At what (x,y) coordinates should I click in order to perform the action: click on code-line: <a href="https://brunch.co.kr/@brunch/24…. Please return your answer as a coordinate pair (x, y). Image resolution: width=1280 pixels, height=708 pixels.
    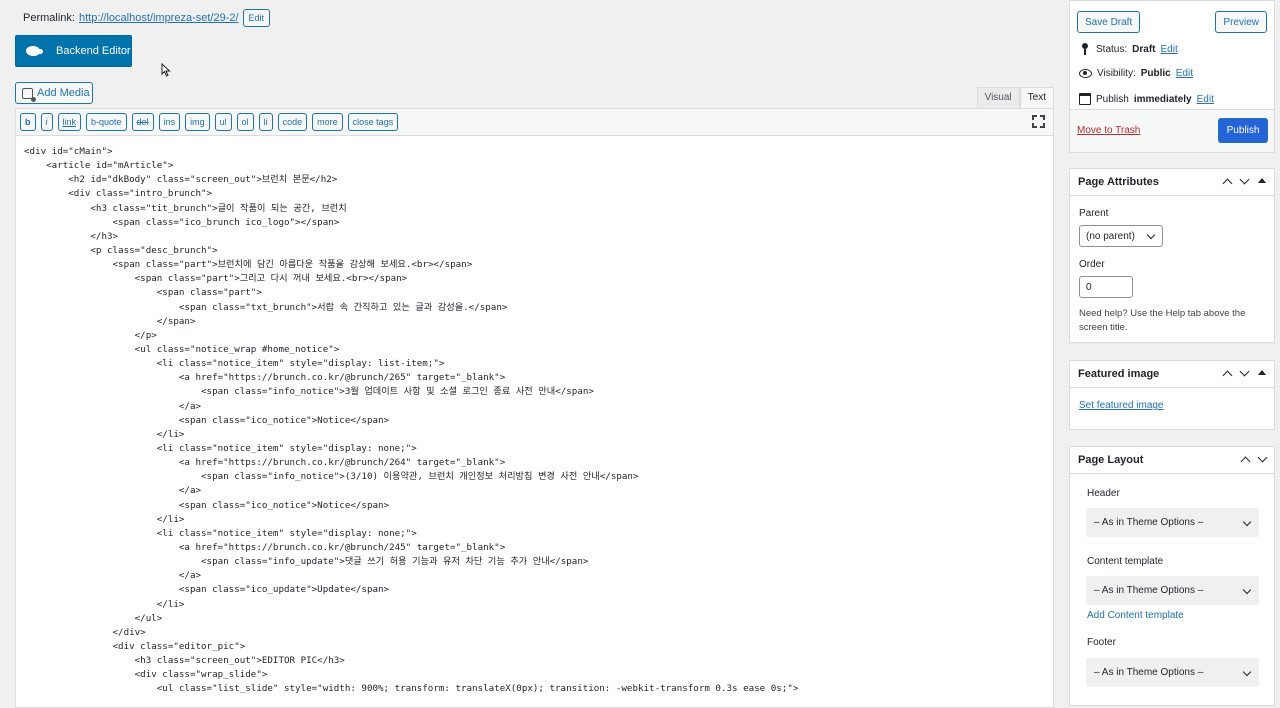
    Looking at the image, I should click on (265, 547).